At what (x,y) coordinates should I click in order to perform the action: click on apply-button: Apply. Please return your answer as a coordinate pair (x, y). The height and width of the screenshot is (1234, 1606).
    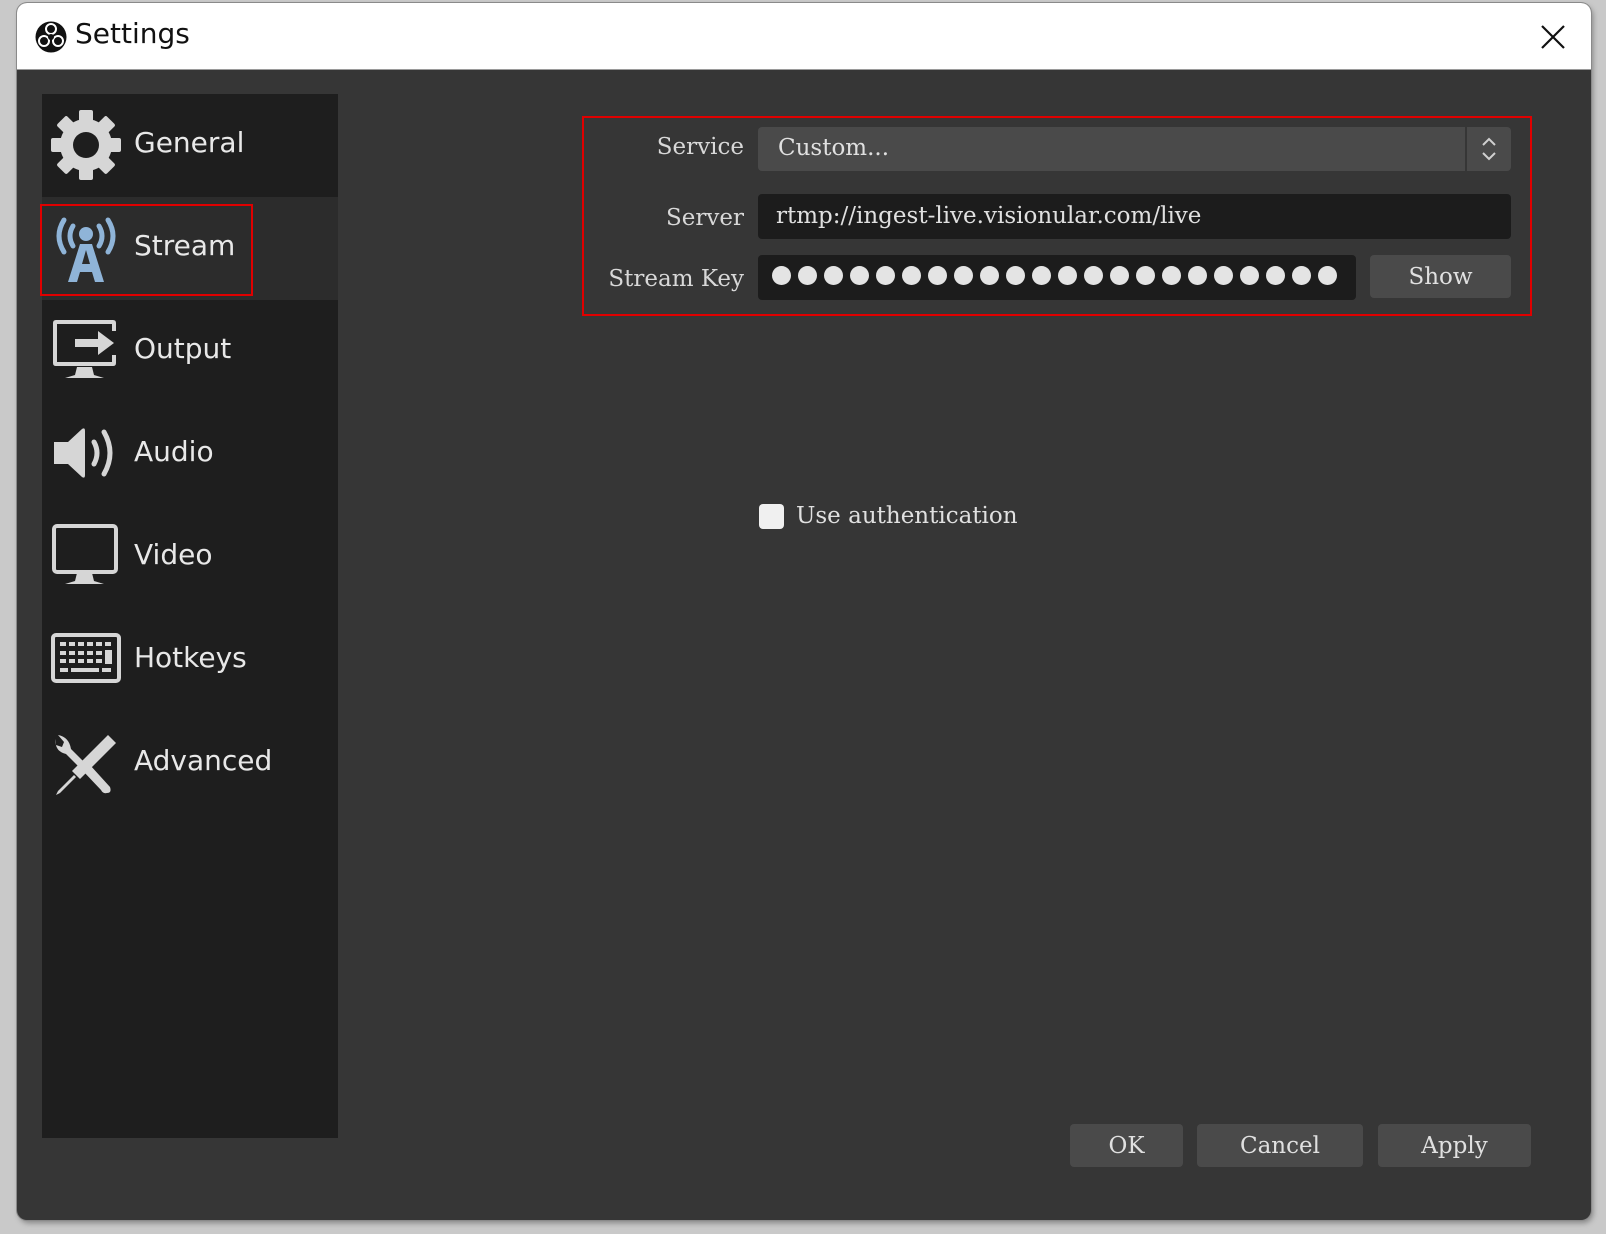
    Looking at the image, I should click on (1454, 1145).